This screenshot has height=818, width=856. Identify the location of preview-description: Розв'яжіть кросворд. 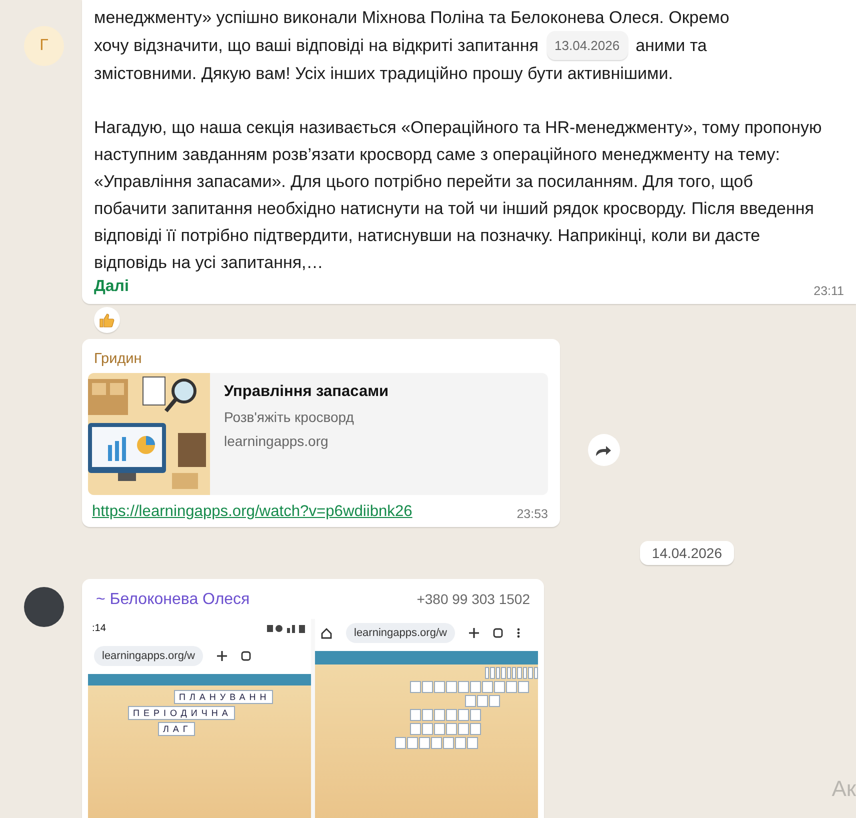
(289, 417).